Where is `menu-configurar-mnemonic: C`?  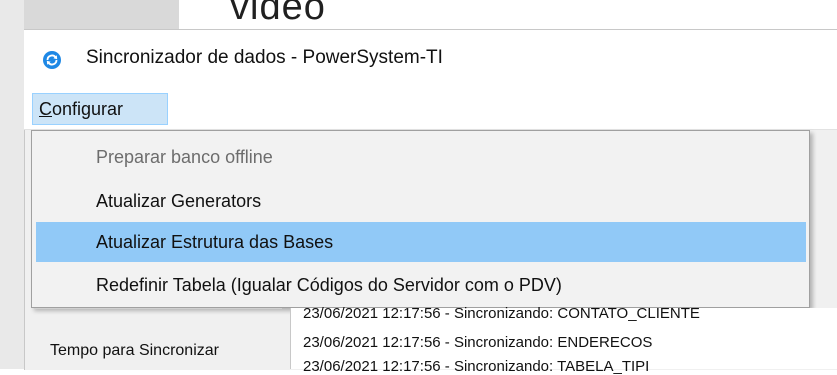 menu-configurar-mnemonic: C is located at coordinates (45, 109).